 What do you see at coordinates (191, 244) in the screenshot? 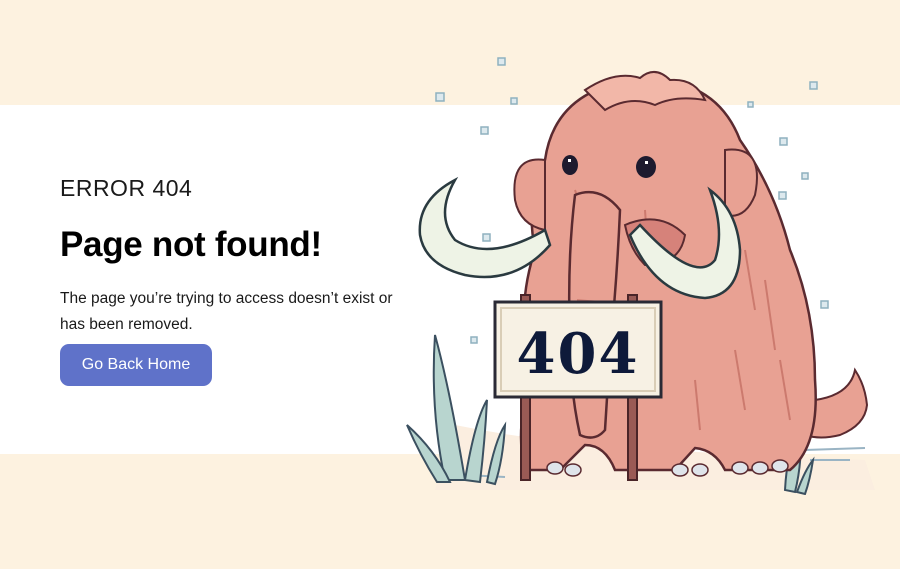
I see `page-title: Page not found!` at bounding box center [191, 244].